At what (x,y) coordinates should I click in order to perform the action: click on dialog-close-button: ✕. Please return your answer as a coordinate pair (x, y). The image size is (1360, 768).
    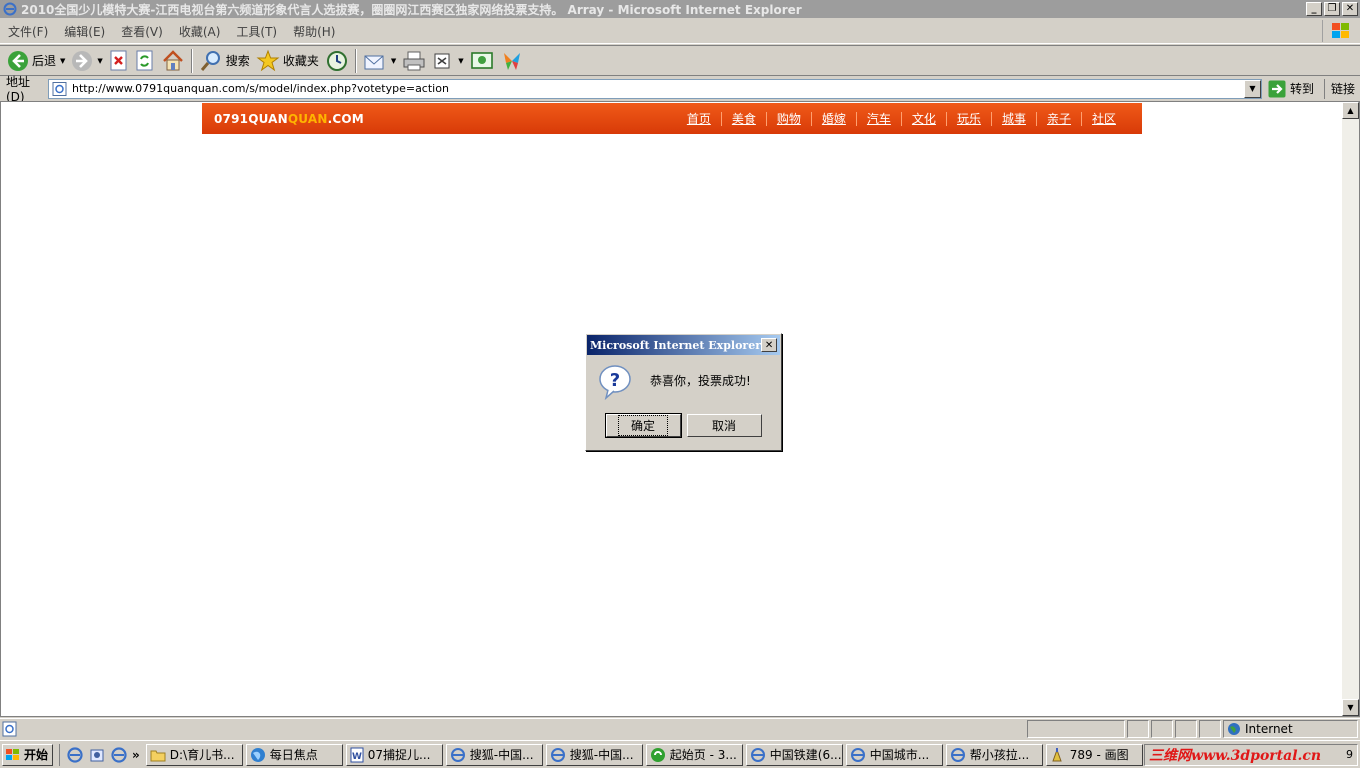
    Looking at the image, I should click on (769, 345).